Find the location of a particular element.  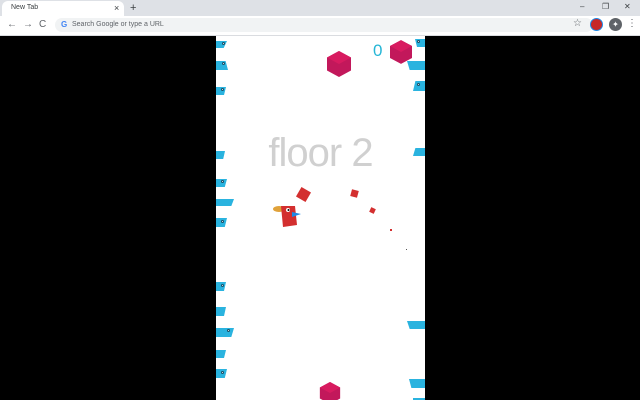

tab-new-tab: New Tab × is located at coordinates (63, 8).